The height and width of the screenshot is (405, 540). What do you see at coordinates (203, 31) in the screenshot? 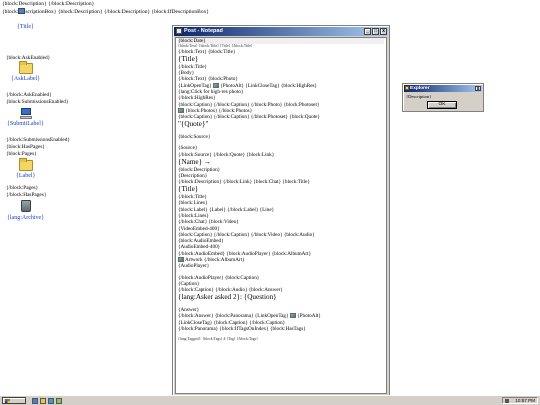
I see `notepad-title: Post - Notepad` at bounding box center [203, 31].